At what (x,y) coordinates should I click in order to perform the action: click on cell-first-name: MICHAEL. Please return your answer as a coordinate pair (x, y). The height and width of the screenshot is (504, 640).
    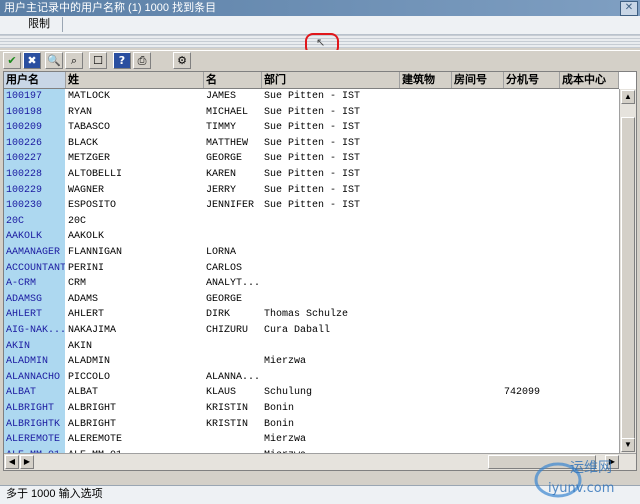
    Looking at the image, I should click on (233, 112).